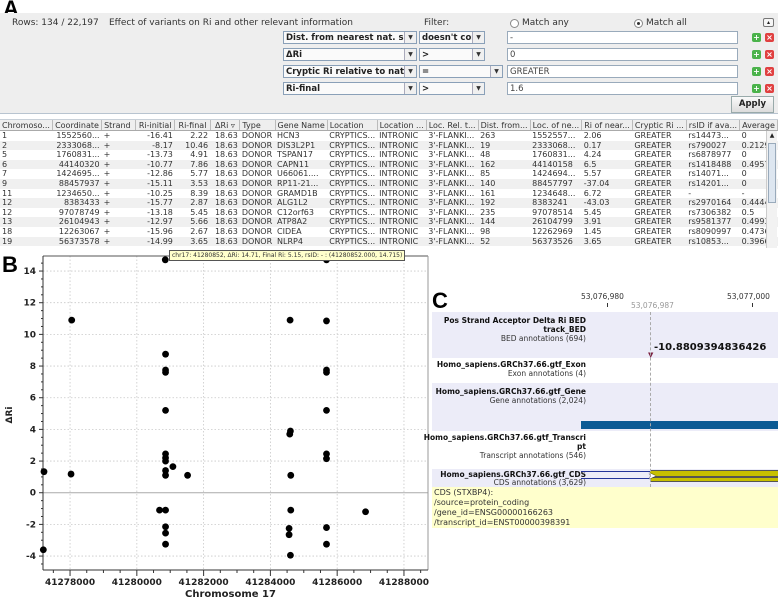 This screenshot has width=778, height=599. I want to click on collapse-icon: ▴, so click(768, 22).